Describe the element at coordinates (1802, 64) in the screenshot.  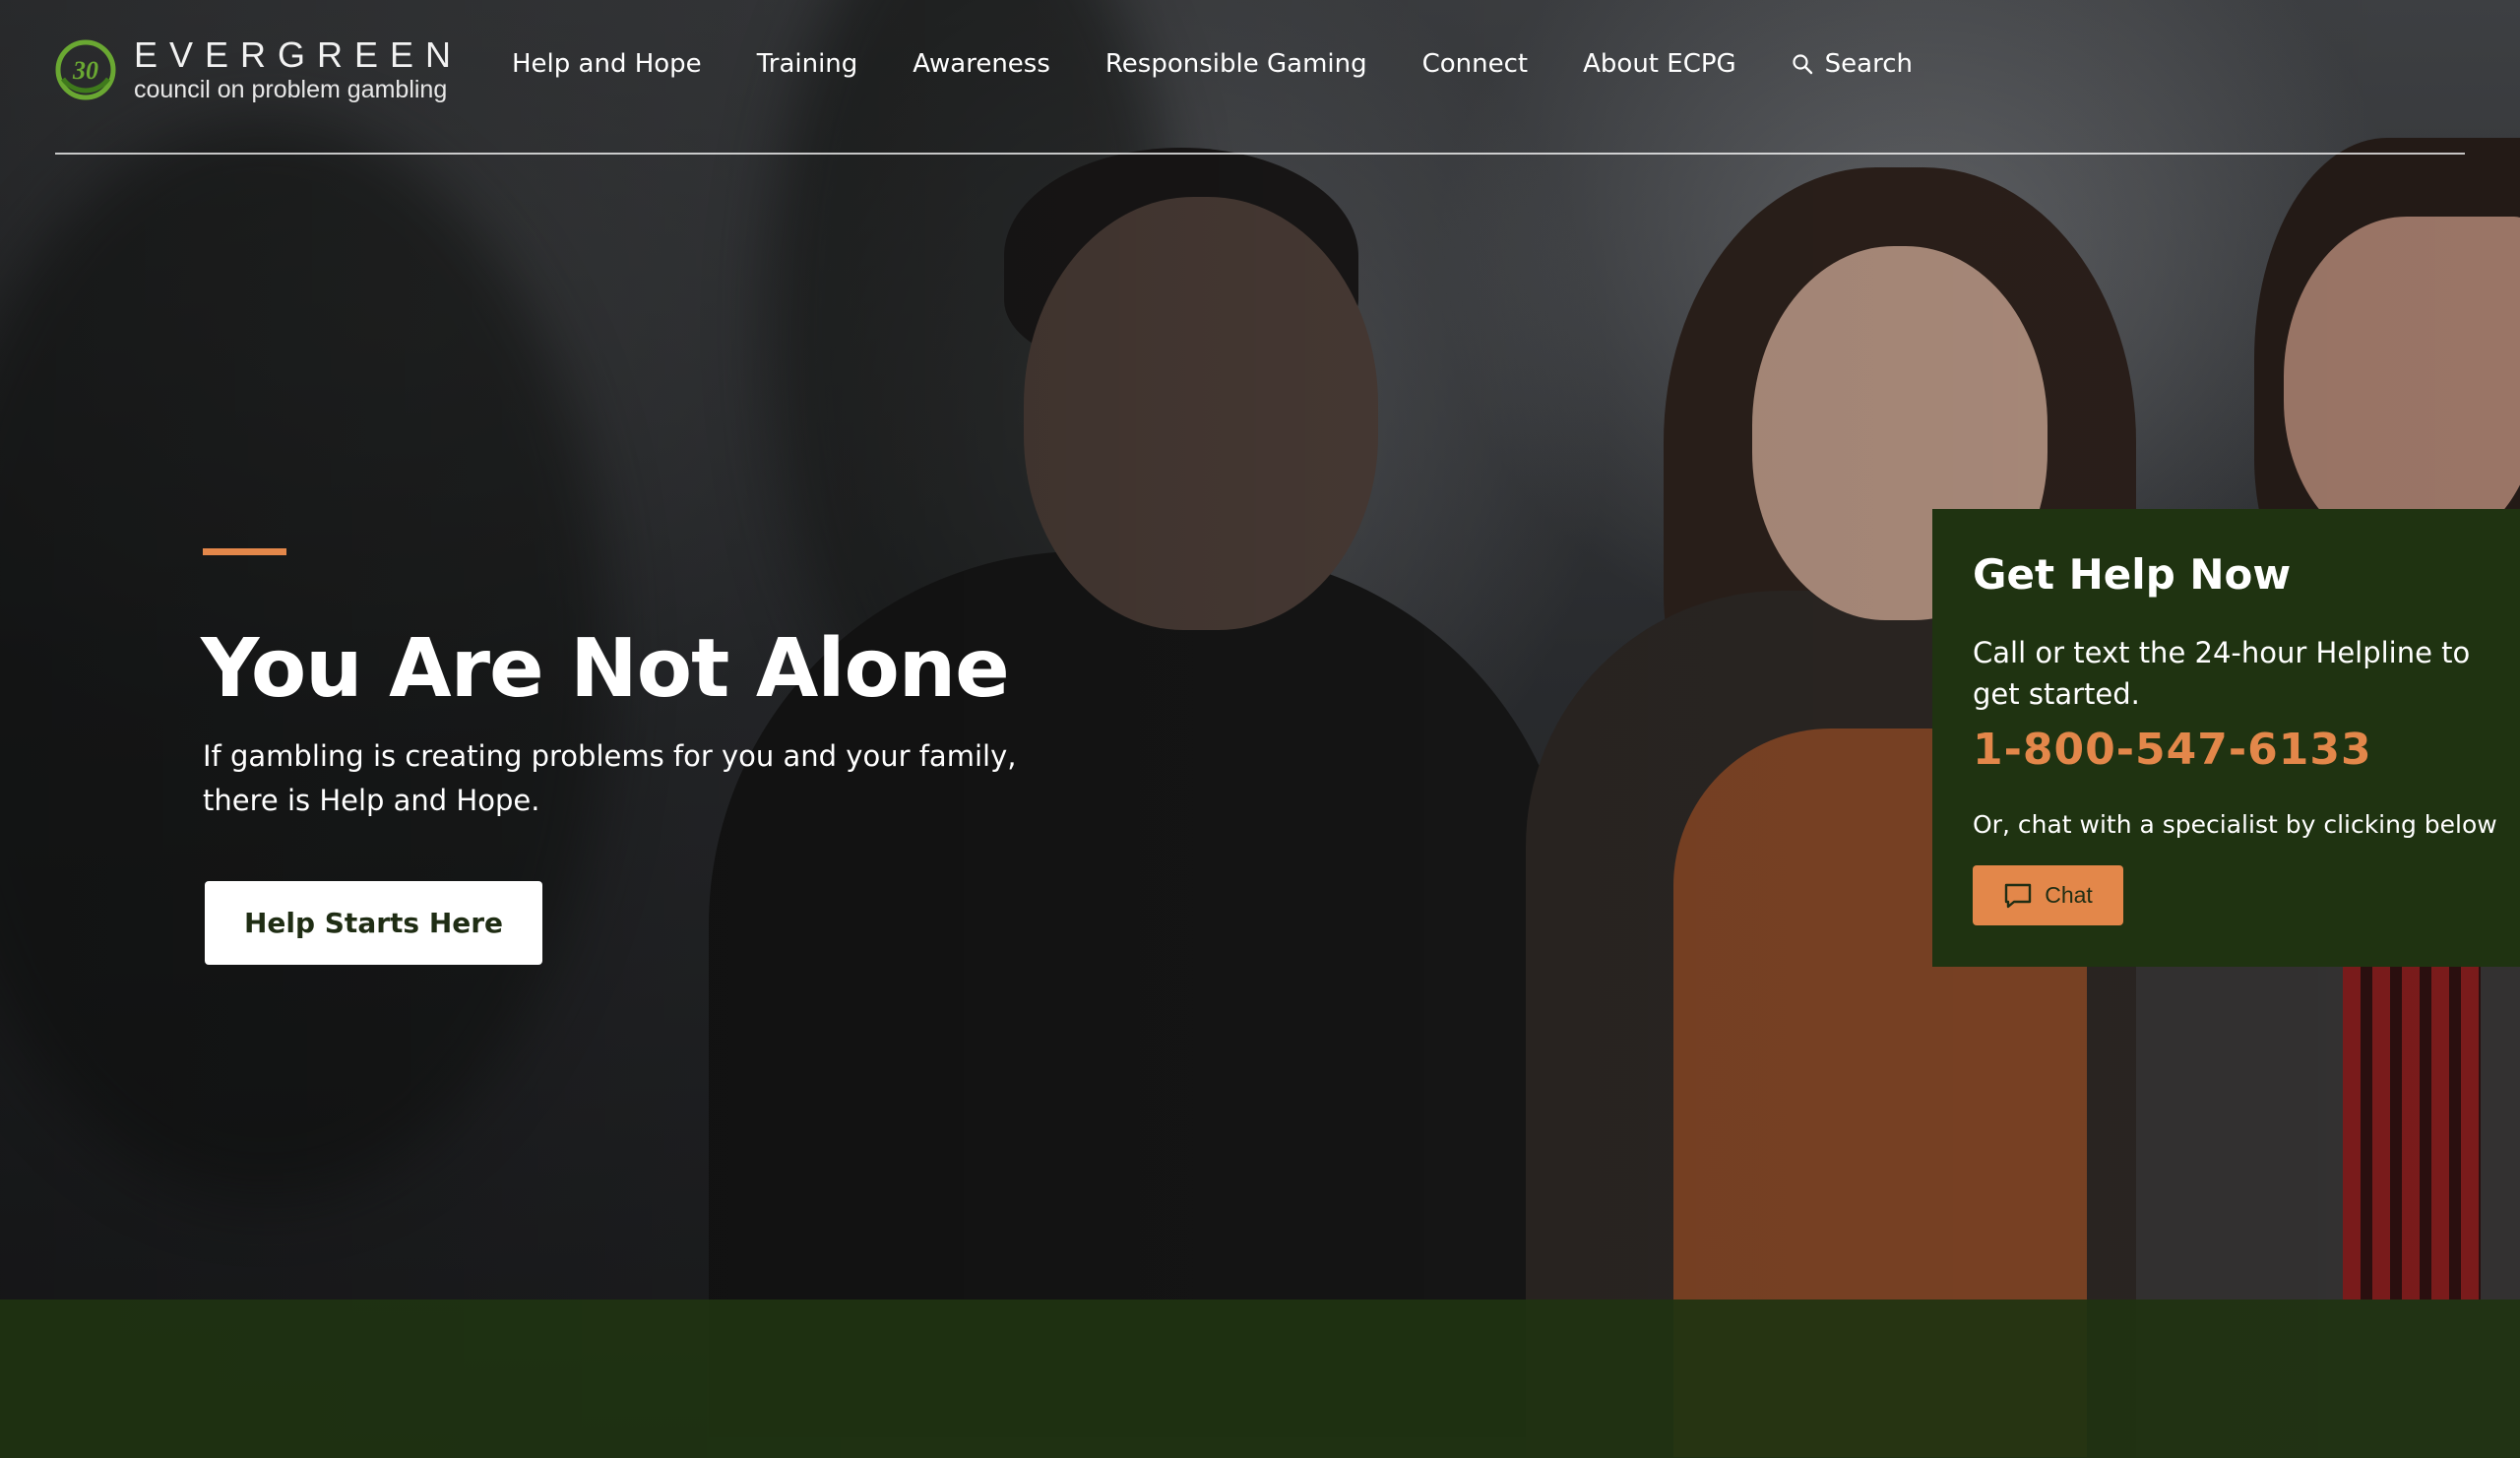
I see `search-icon` at that location.